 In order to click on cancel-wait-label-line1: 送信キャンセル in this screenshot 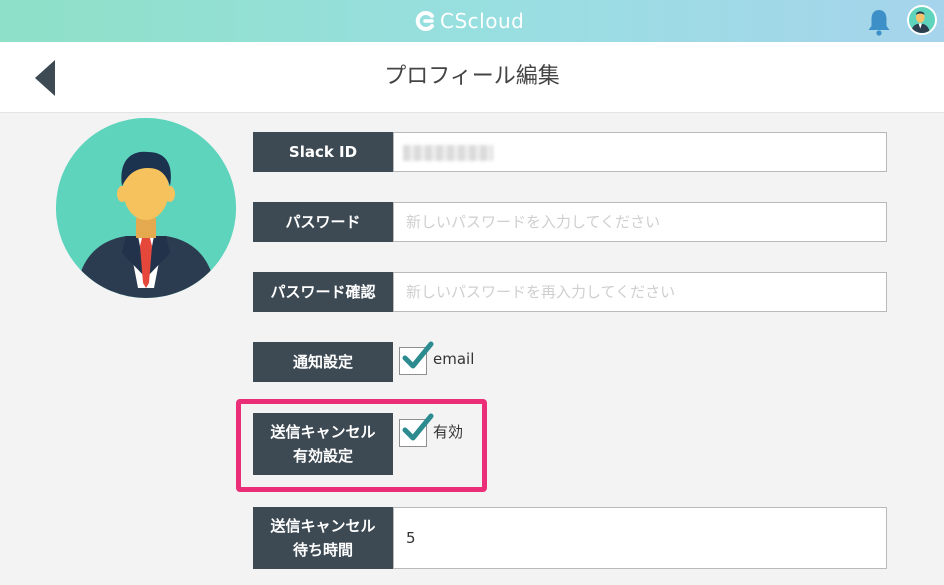, I will do `click(323, 526)`.